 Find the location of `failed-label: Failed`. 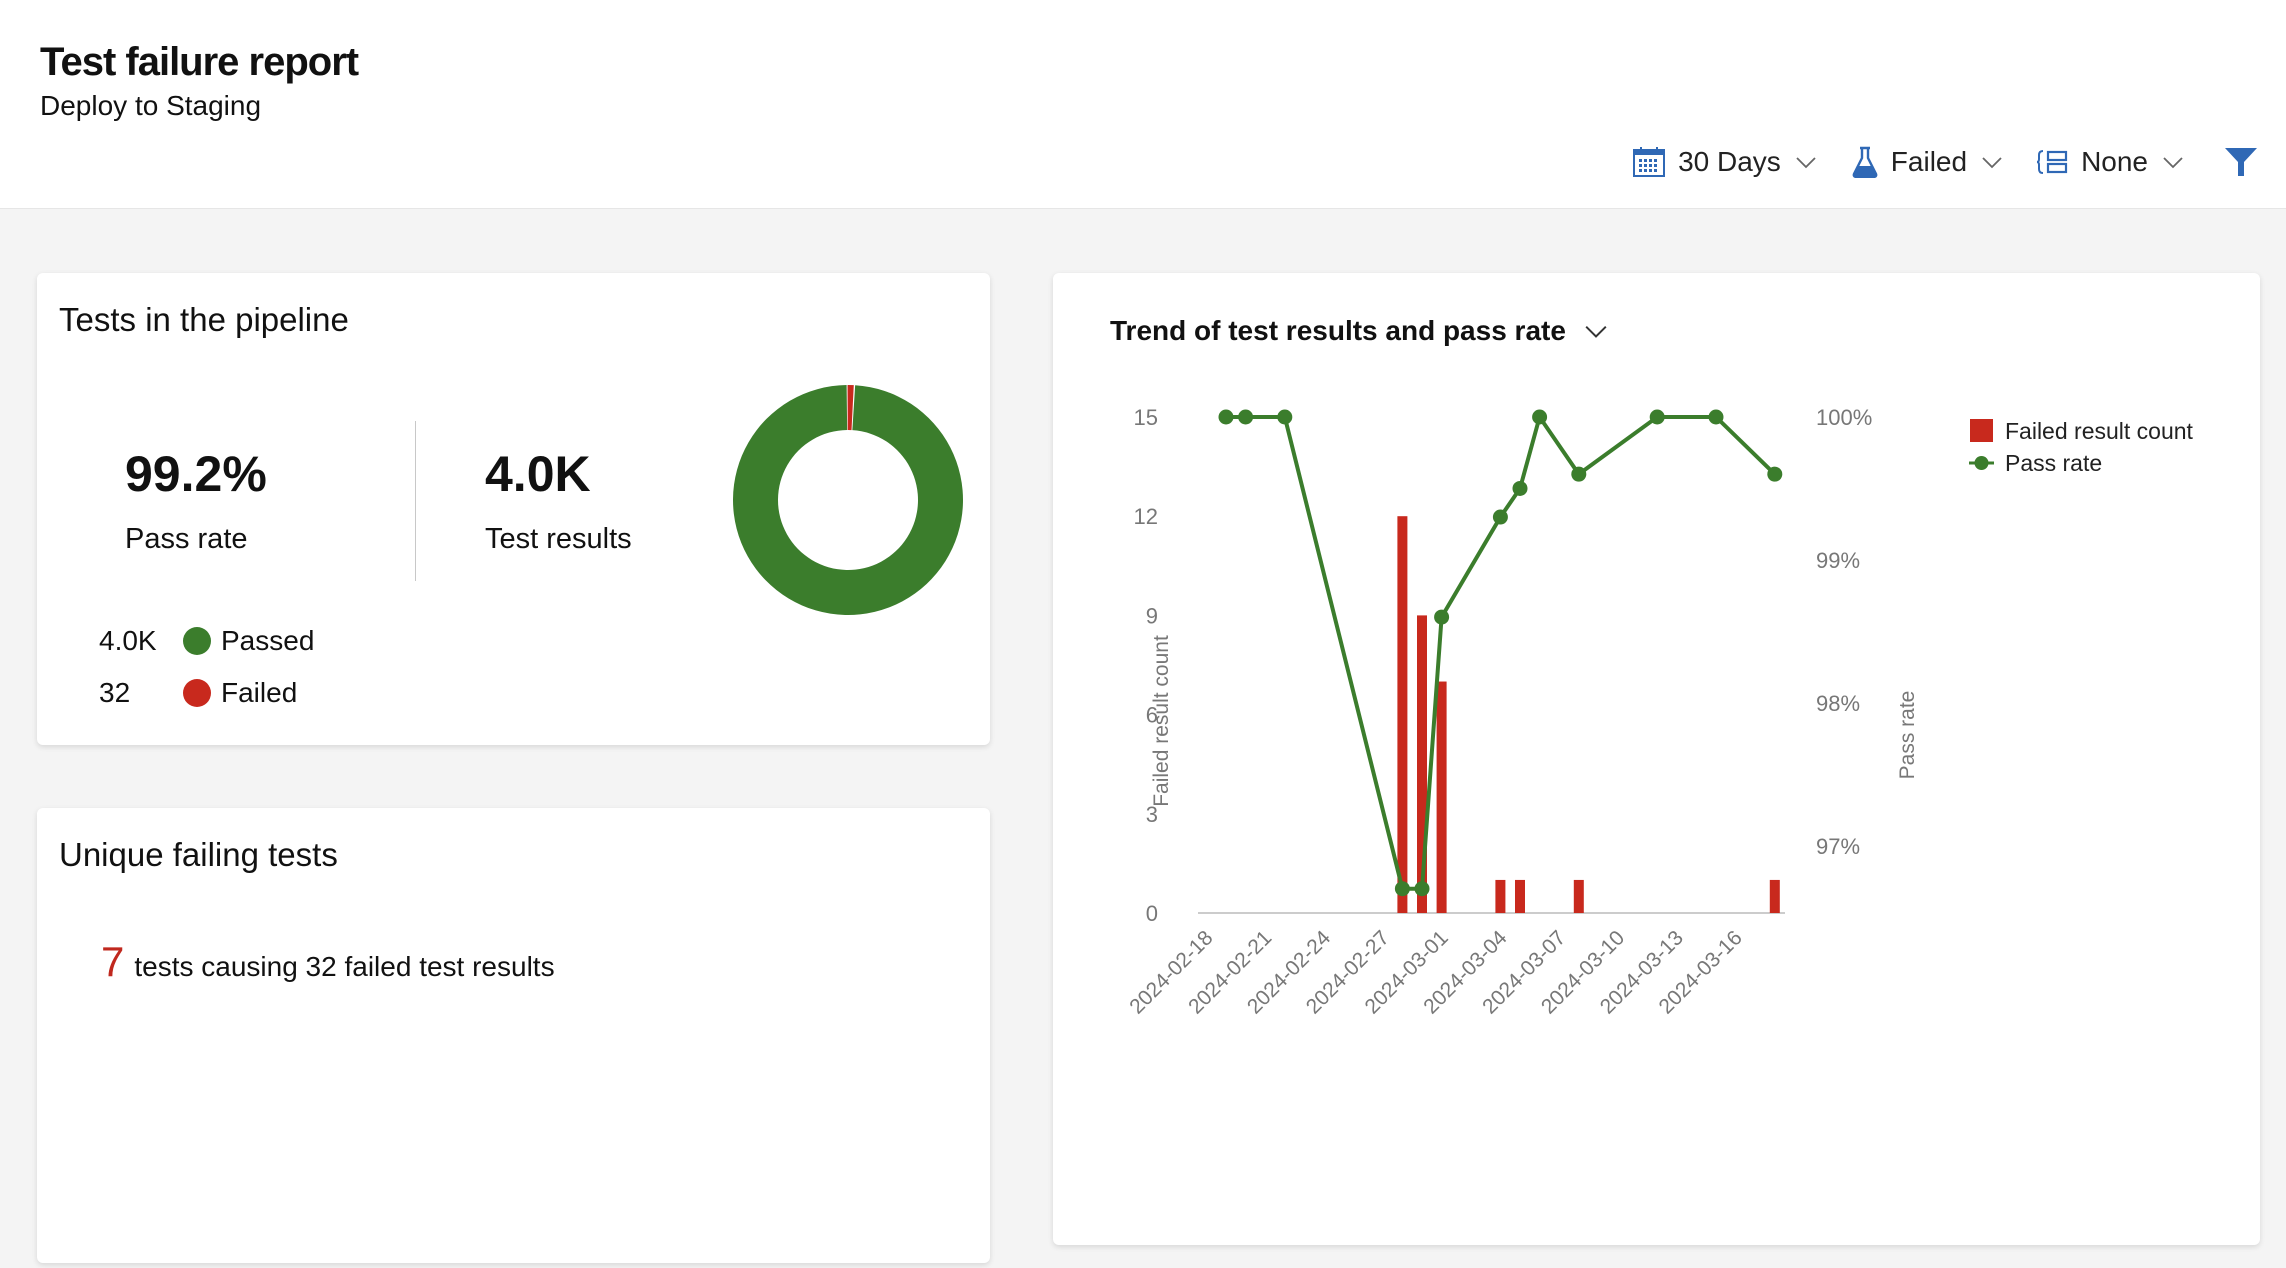

failed-label: Failed is located at coordinates (259, 692).